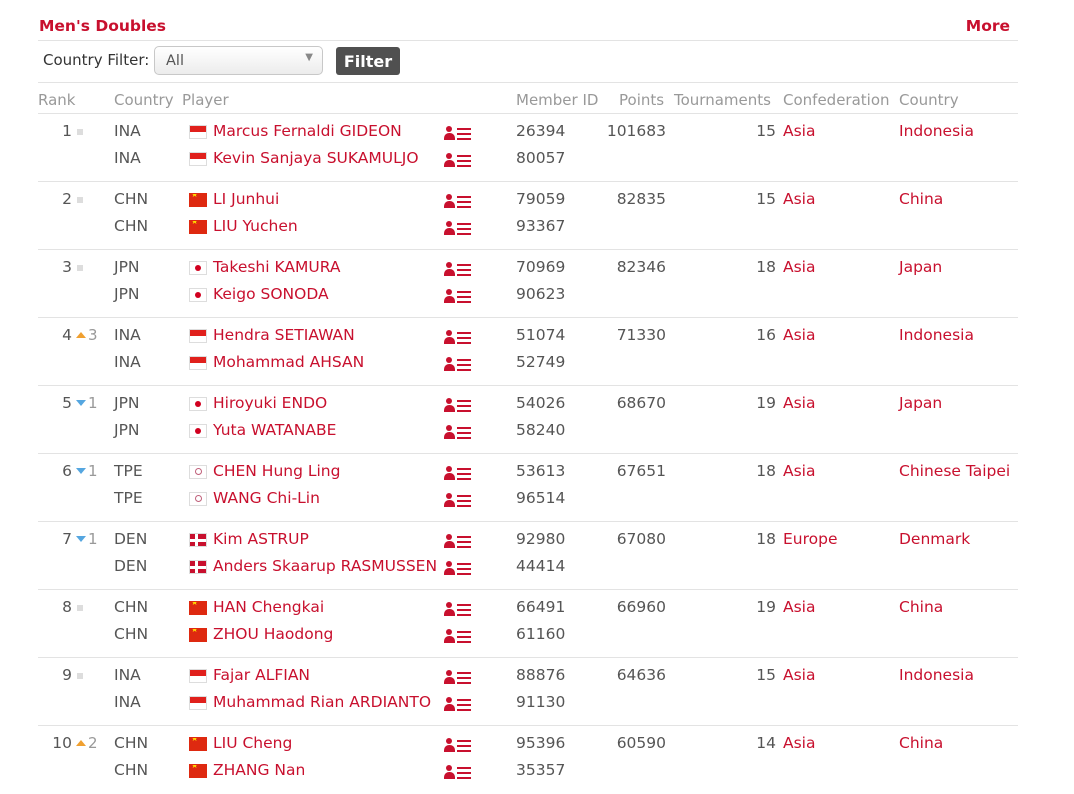 This screenshot has height=794, width=1074. Describe the element at coordinates (934, 539) in the screenshot. I see `country-link: Denmark` at that location.